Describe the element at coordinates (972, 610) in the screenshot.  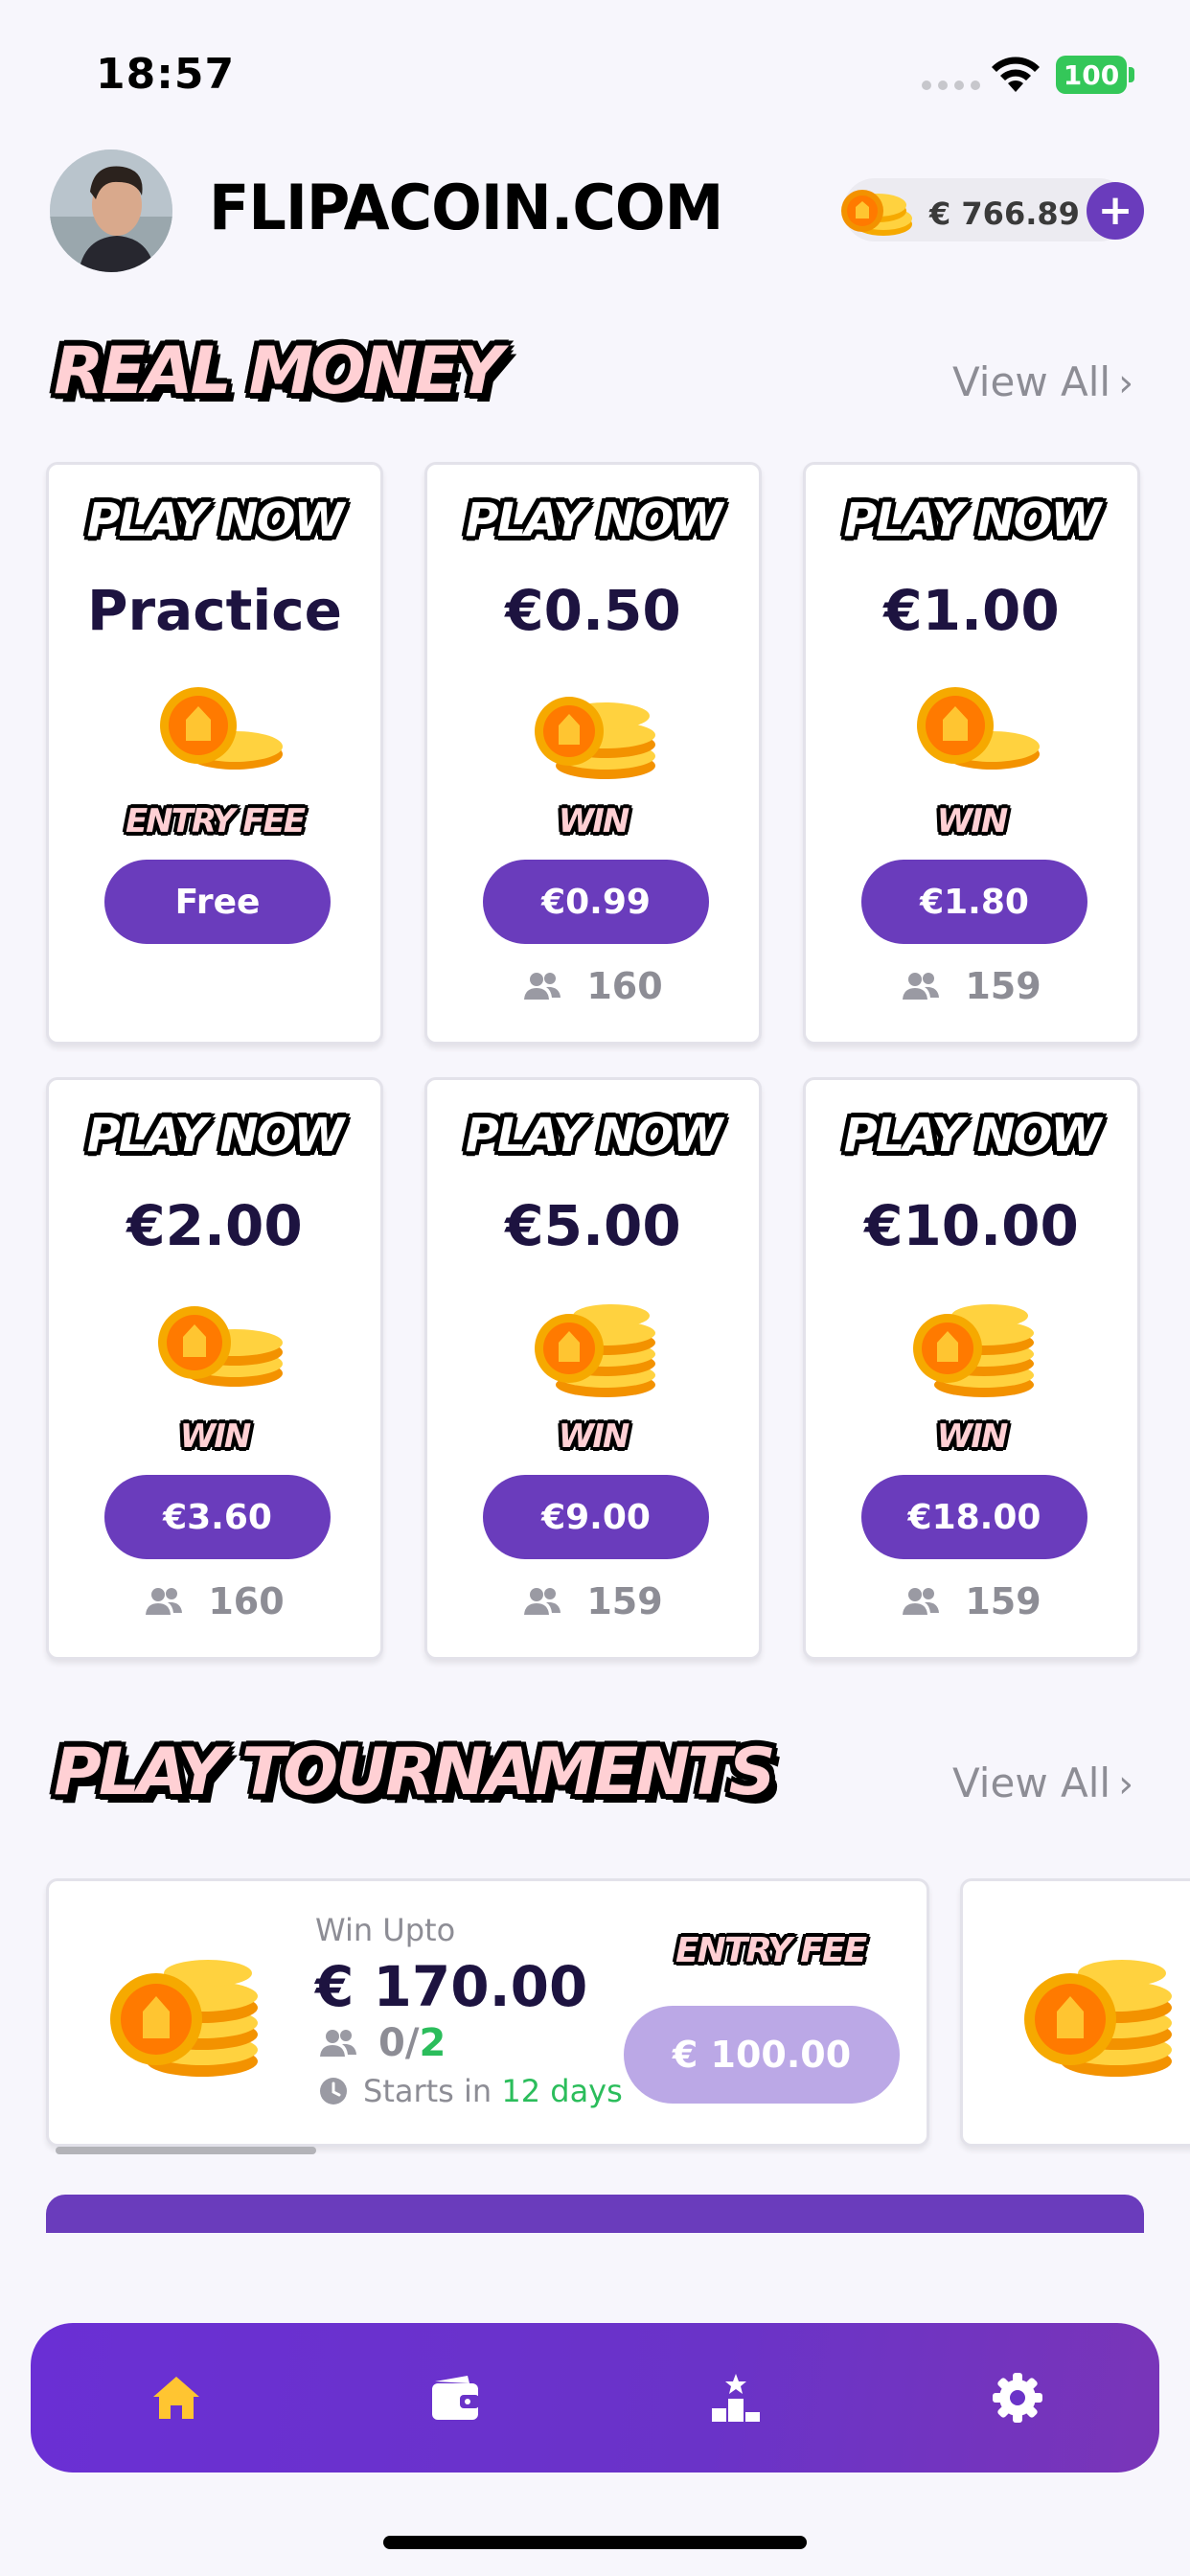
I see `game-price: €1.00` at that location.